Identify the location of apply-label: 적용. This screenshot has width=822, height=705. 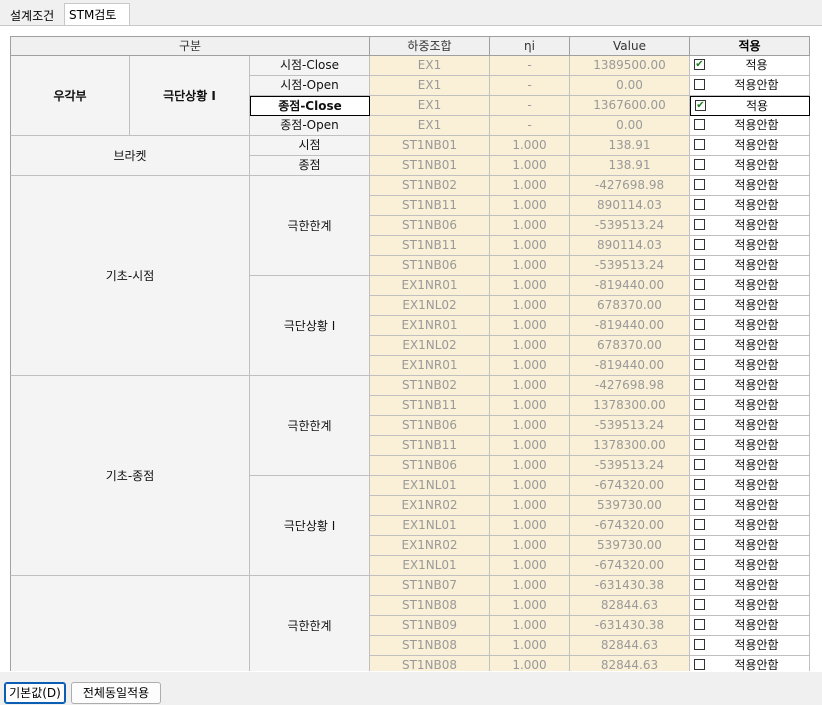
(756, 65).